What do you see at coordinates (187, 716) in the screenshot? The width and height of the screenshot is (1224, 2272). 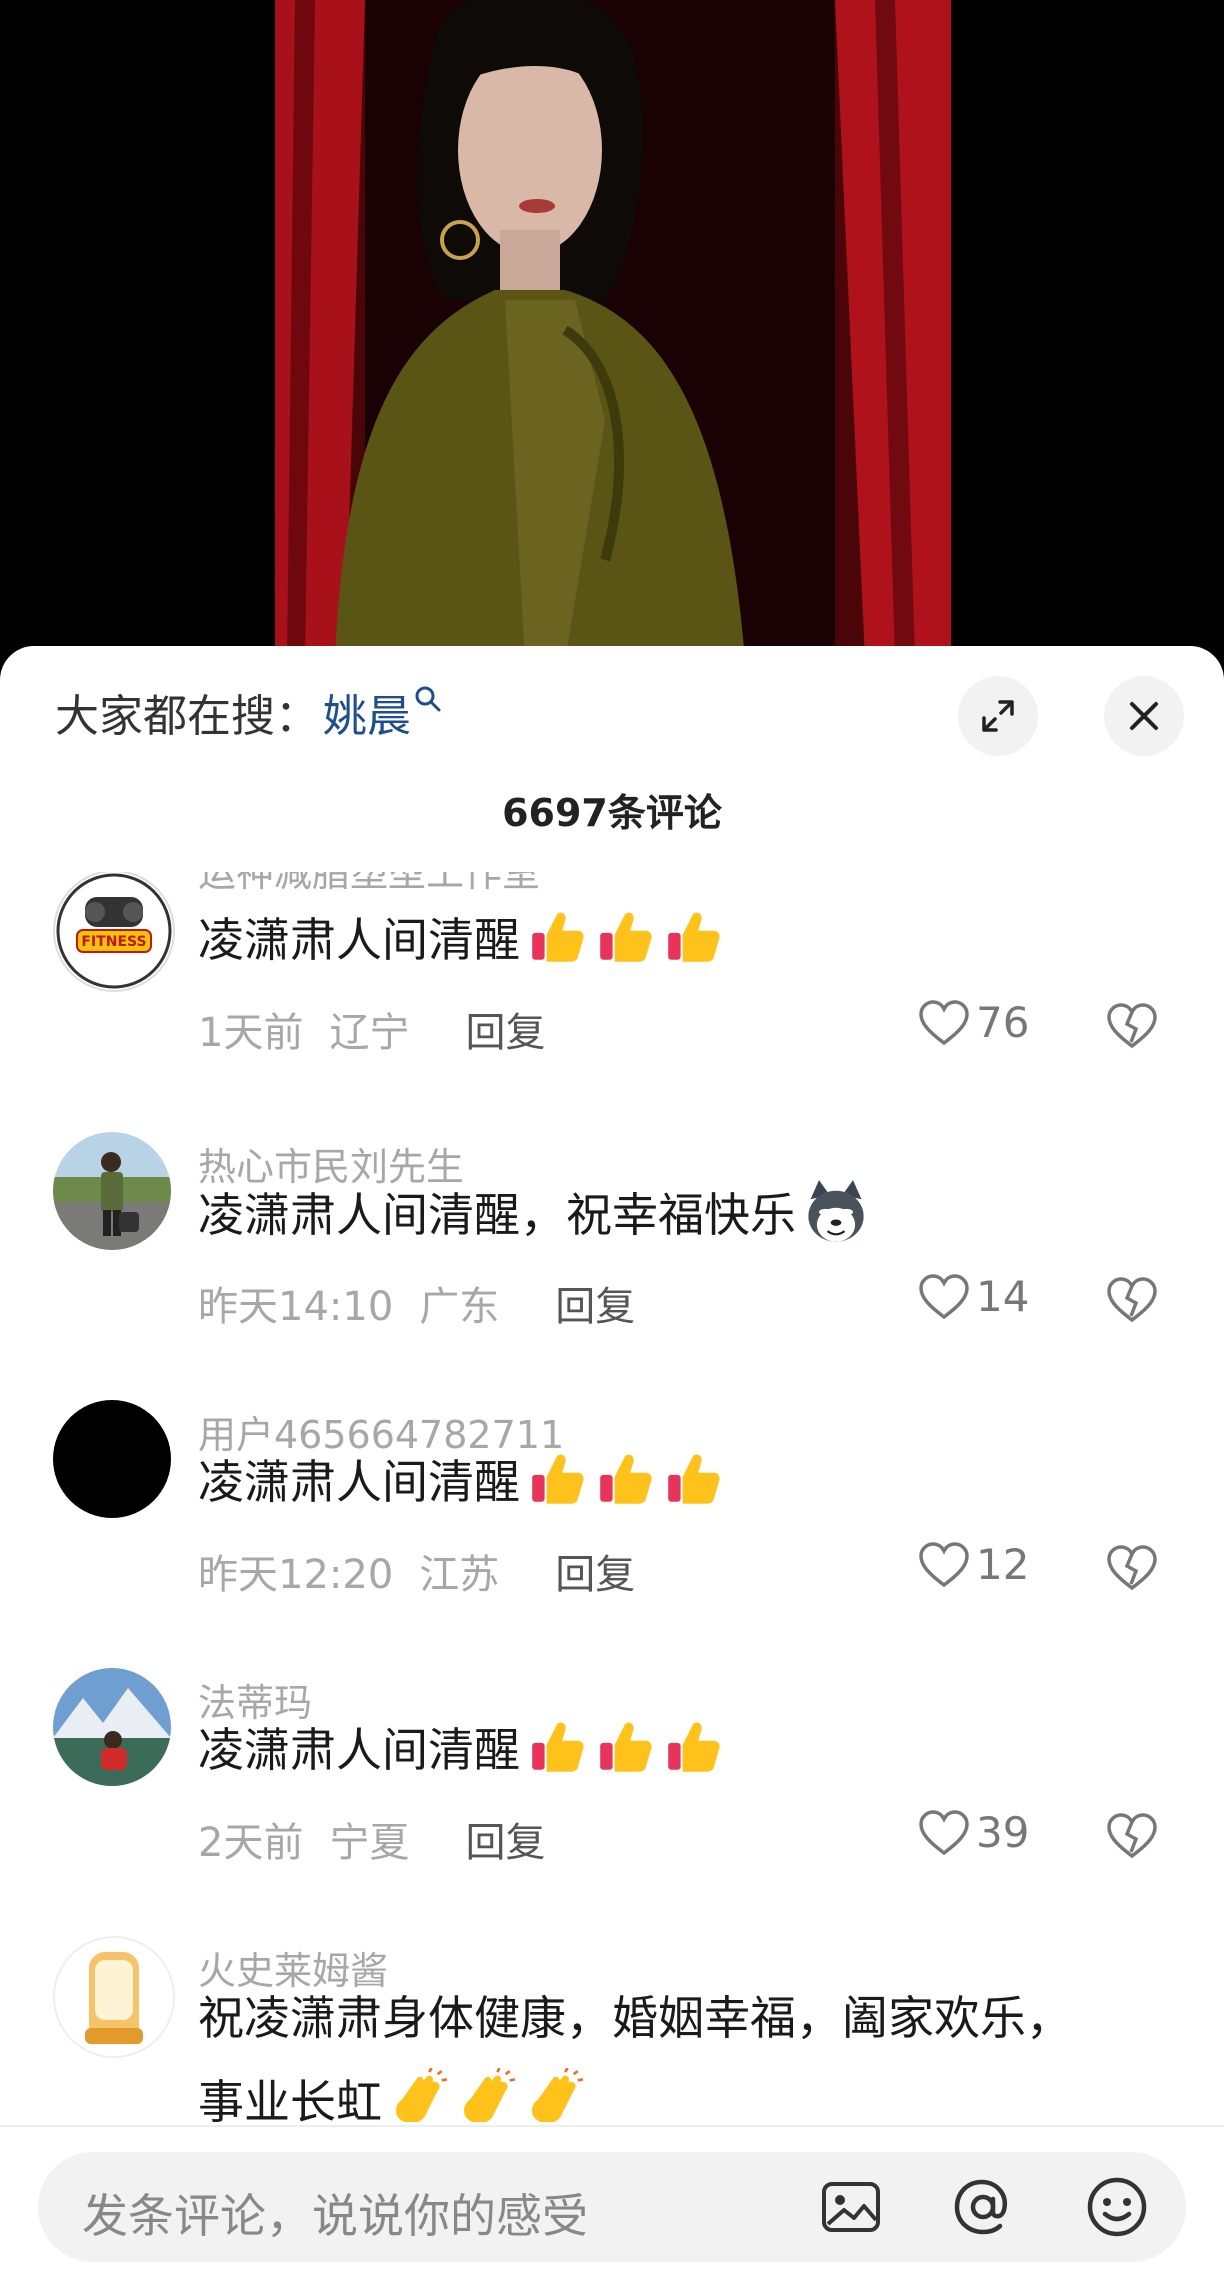 I see `trending-search-label: 大家都在搜：` at bounding box center [187, 716].